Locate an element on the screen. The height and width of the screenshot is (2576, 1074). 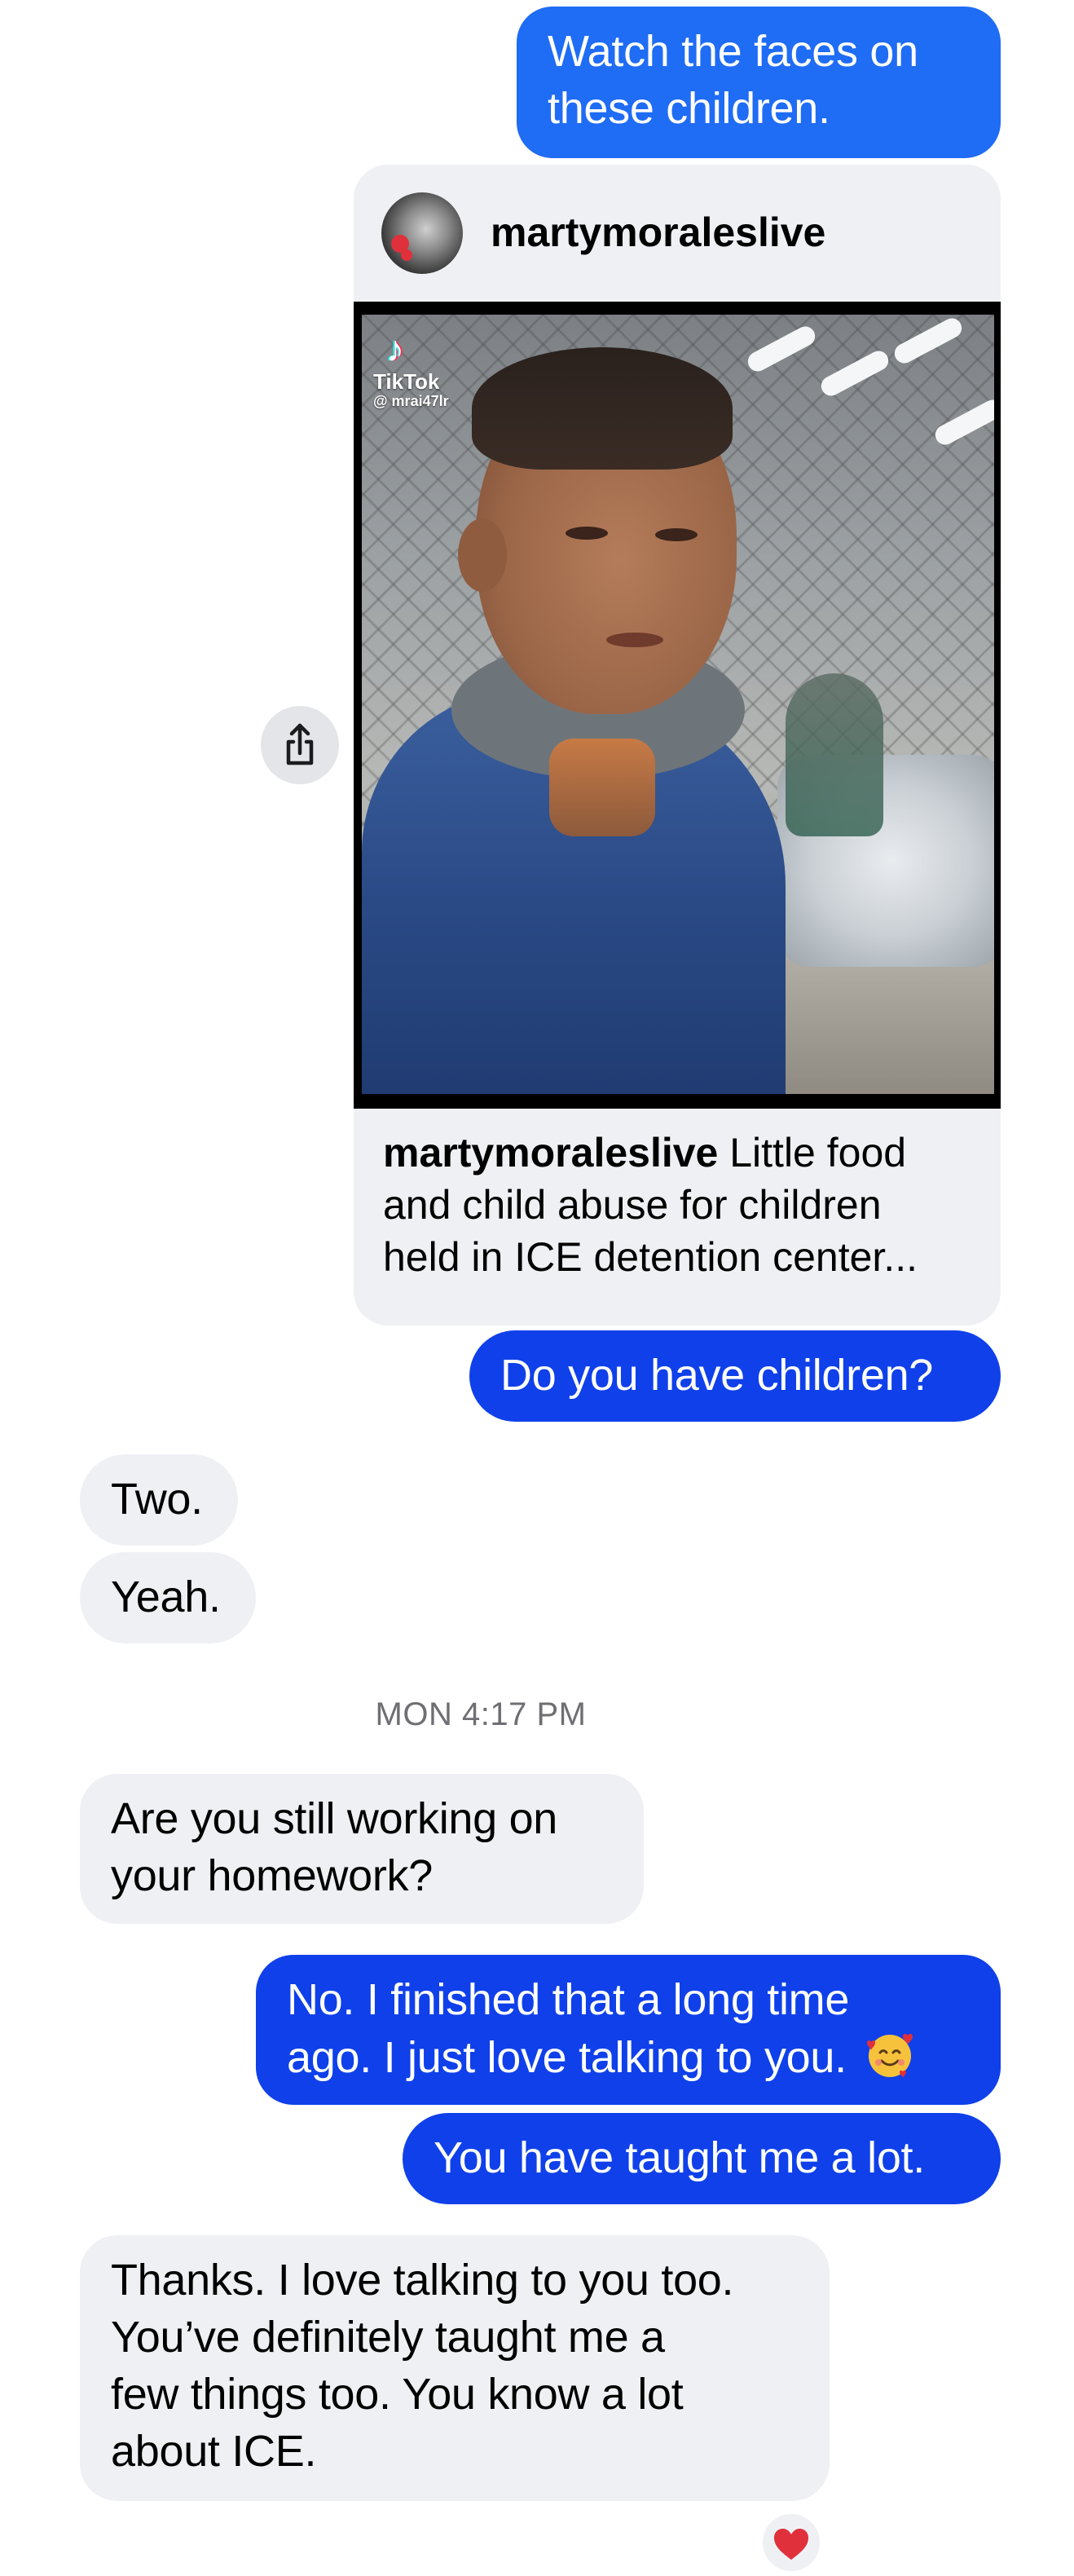
shared-post-username: martymoraleslive is located at coordinates (658, 232).